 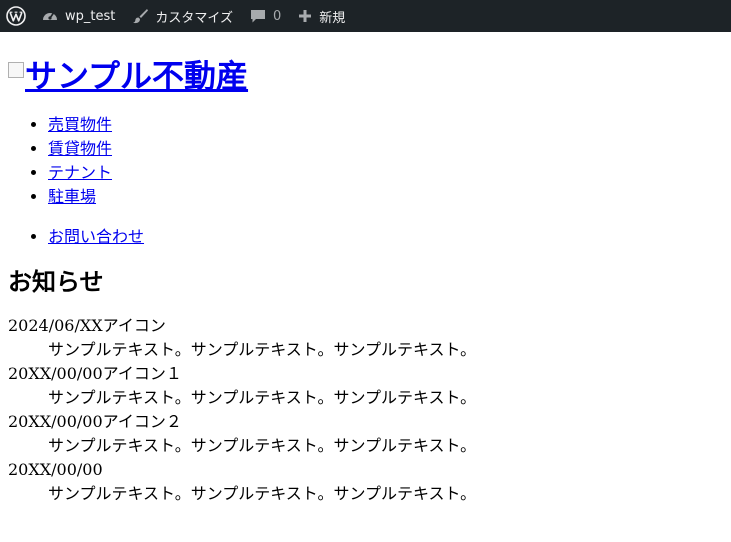 I want to click on plus-icon, so click(x=305, y=16).